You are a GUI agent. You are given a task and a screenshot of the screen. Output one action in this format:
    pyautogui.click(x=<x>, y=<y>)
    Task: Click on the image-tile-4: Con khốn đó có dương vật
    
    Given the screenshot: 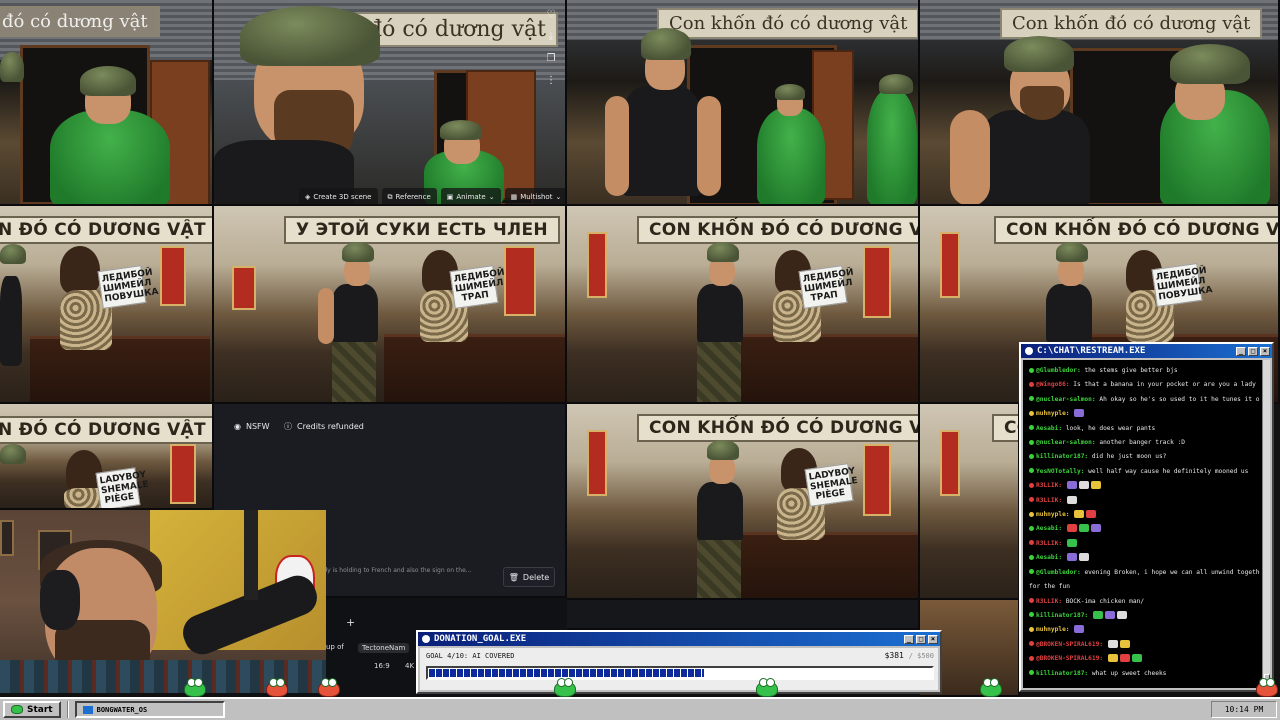 What is the action you would take?
    pyautogui.click(x=1100, y=103)
    